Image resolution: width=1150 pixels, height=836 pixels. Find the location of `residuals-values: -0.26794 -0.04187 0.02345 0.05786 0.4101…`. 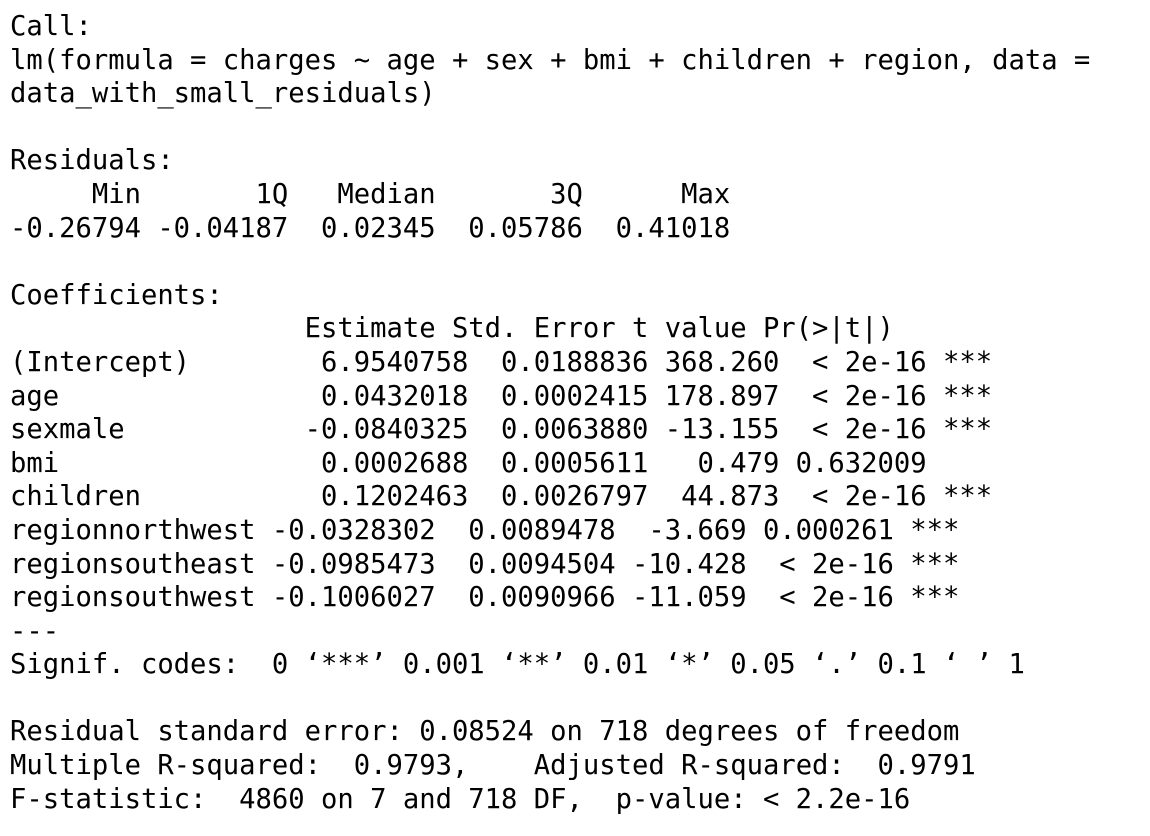

residuals-values: -0.26794 -0.04187 0.02345 0.05786 0.4101… is located at coordinates (378, 228).